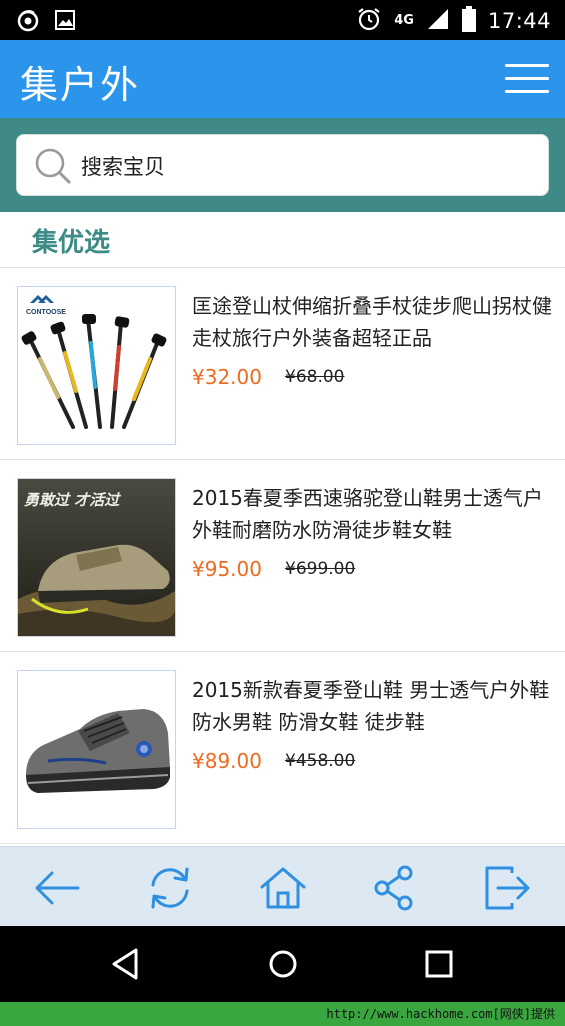  Describe the element at coordinates (227, 569) in the screenshot. I see `product-price: ¥95.00` at that location.